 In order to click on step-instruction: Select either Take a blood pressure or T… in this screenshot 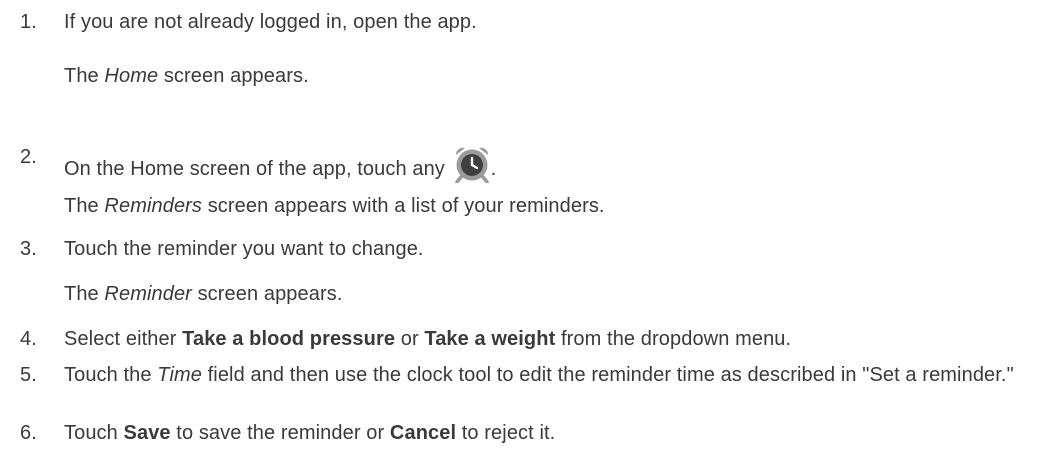, I will do `click(427, 339)`.